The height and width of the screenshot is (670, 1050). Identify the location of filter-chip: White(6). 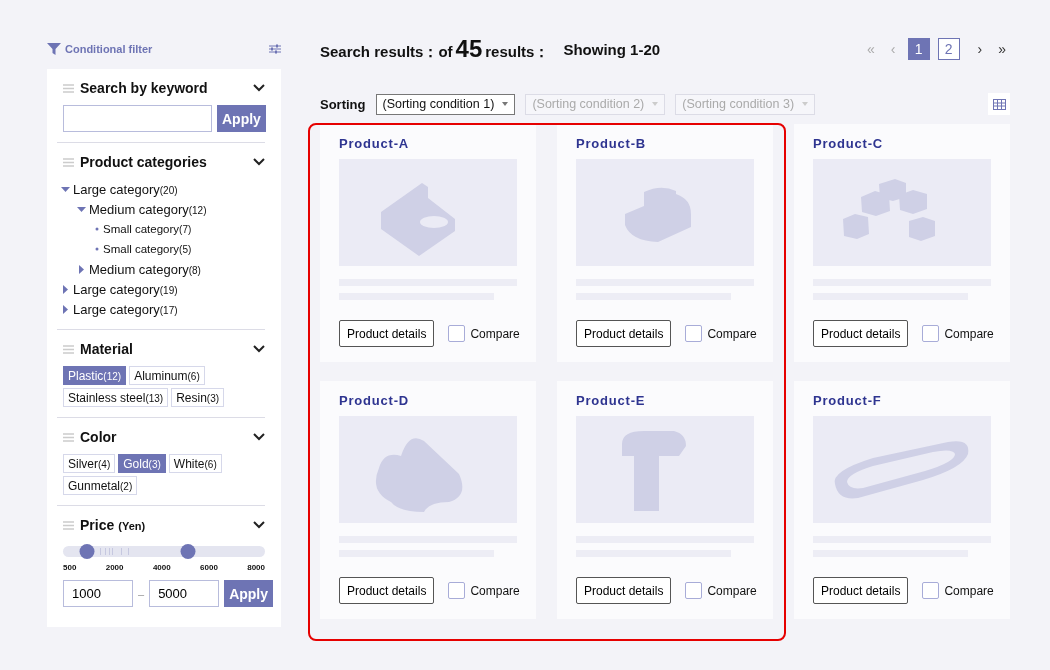
(195, 463).